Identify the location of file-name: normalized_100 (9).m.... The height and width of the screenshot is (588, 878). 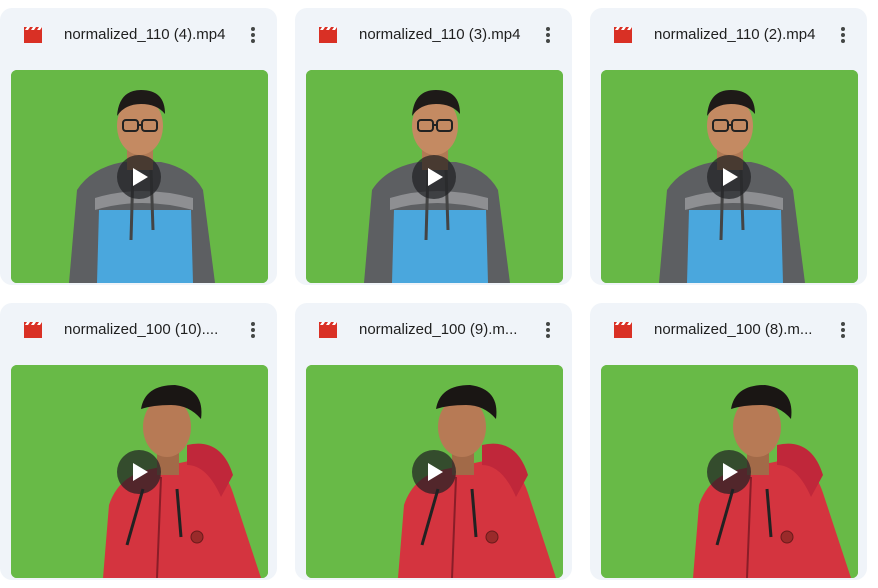
(438, 329).